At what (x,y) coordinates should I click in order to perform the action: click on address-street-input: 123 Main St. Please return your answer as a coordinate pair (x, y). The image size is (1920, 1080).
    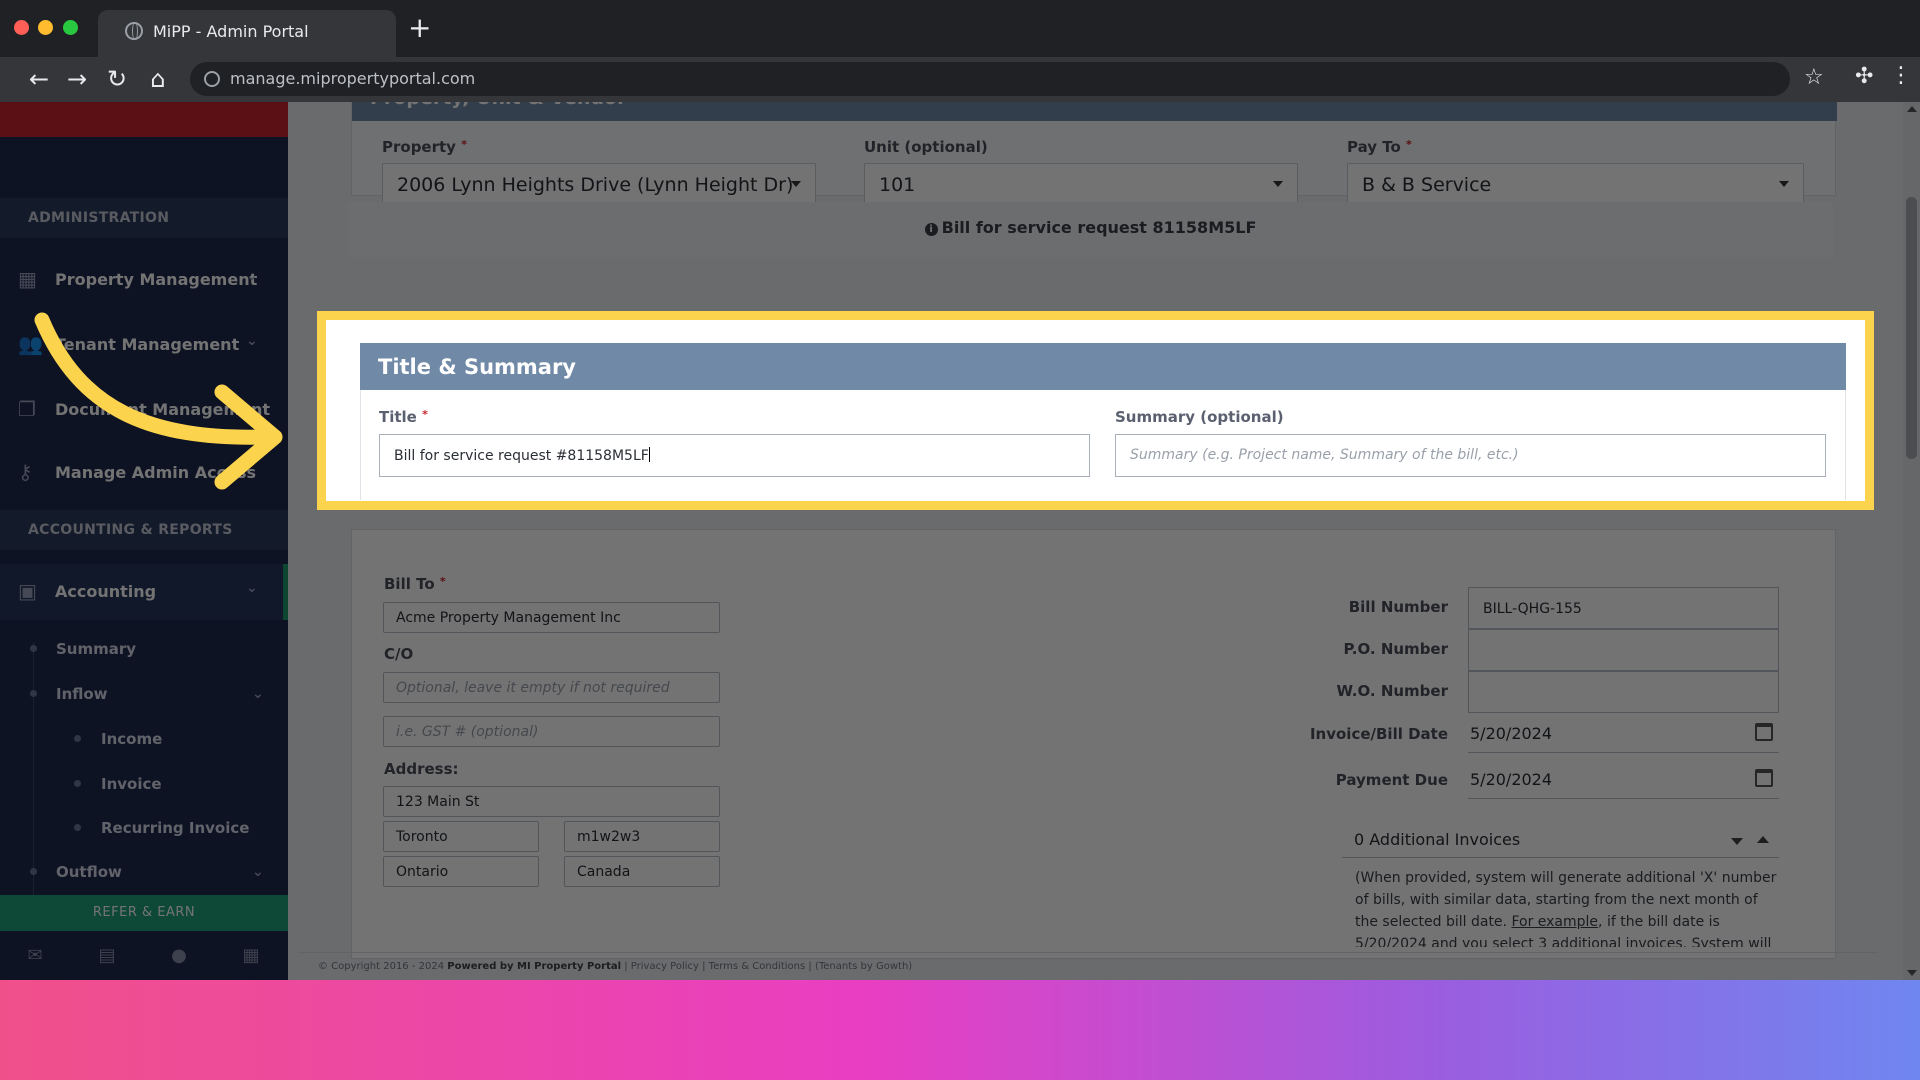
    Looking at the image, I should click on (551, 801).